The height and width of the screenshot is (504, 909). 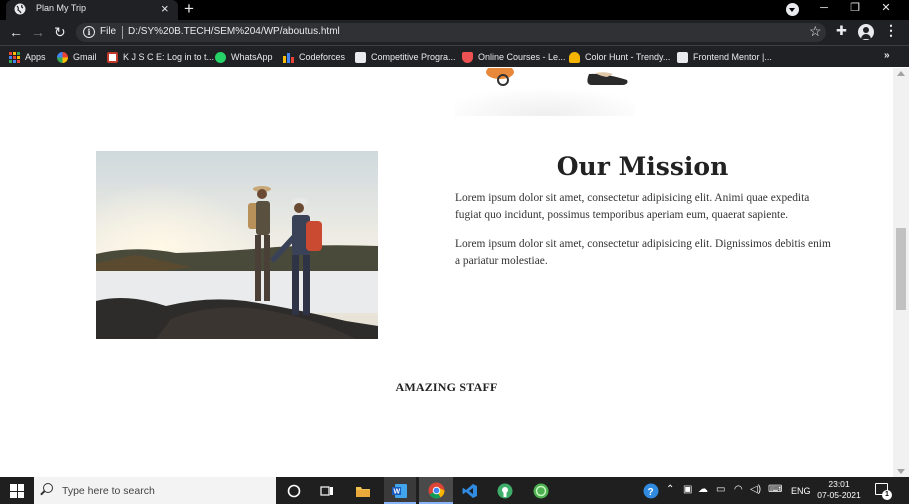 I want to click on mission-title: Our Mission, so click(x=642, y=166).